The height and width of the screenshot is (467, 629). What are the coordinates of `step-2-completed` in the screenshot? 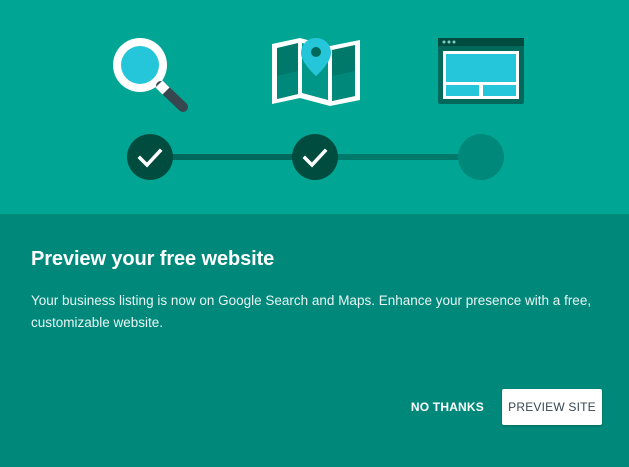 It's located at (315, 157).